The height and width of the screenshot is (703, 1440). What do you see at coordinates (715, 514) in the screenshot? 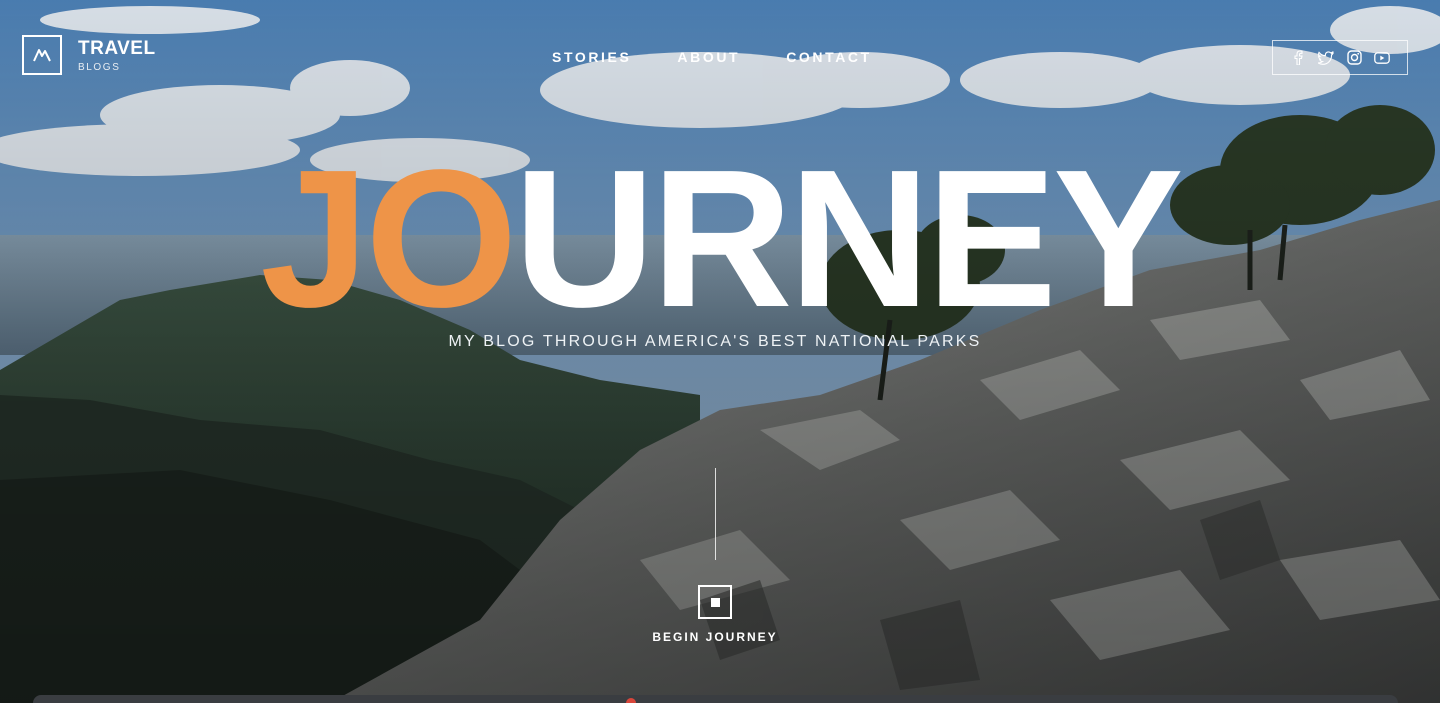
I see `scroll-line` at bounding box center [715, 514].